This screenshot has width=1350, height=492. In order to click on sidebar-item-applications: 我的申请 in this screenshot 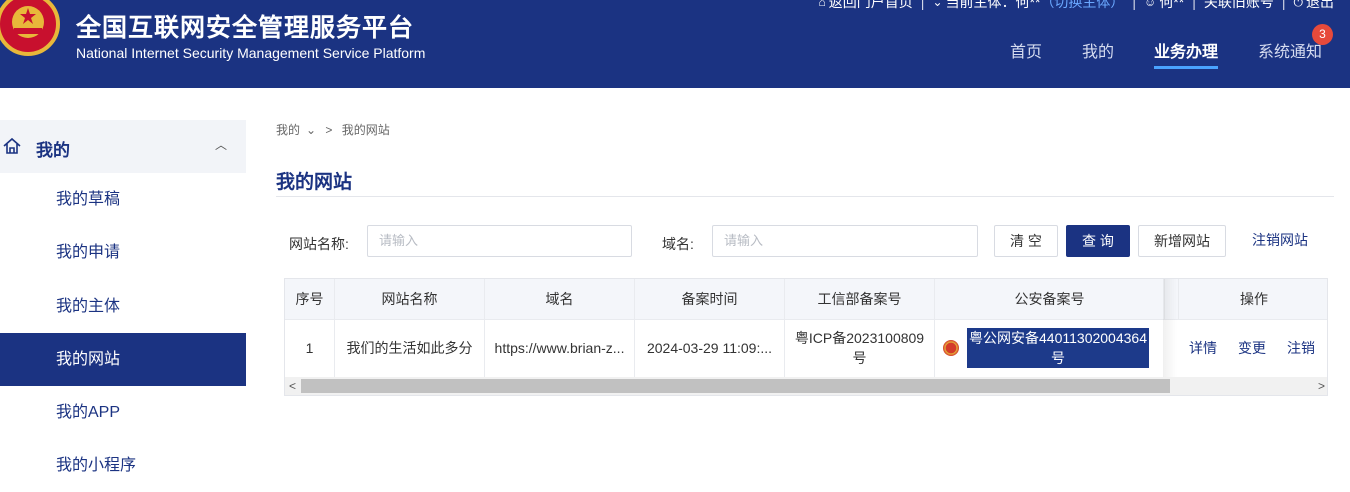, I will do `click(123, 252)`.